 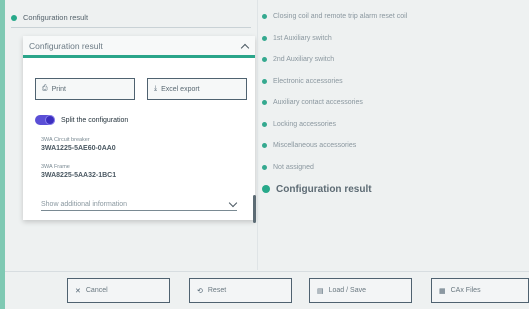 What do you see at coordinates (118, 290) in the screenshot?
I see `cancel-button: ✕ Cancel` at bounding box center [118, 290].